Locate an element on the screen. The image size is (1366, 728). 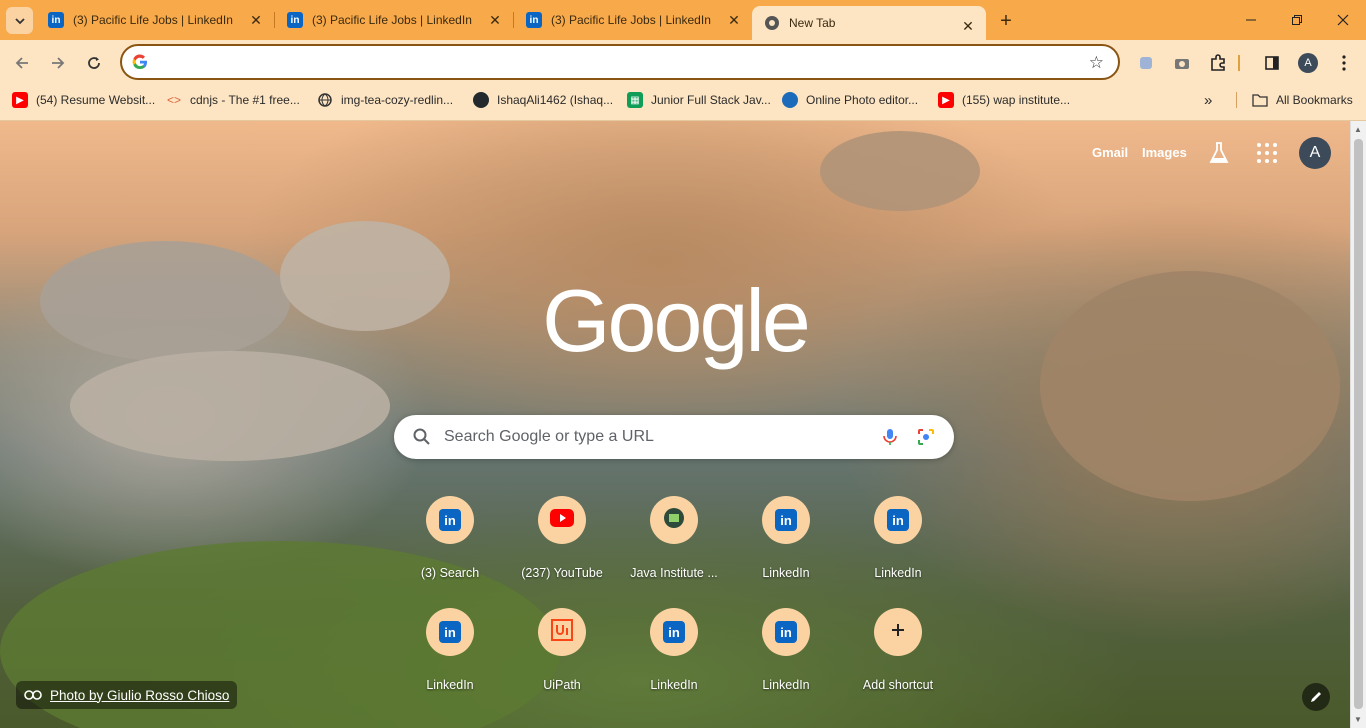
toolbar: ☆ A is located at coordinates (683, 62).